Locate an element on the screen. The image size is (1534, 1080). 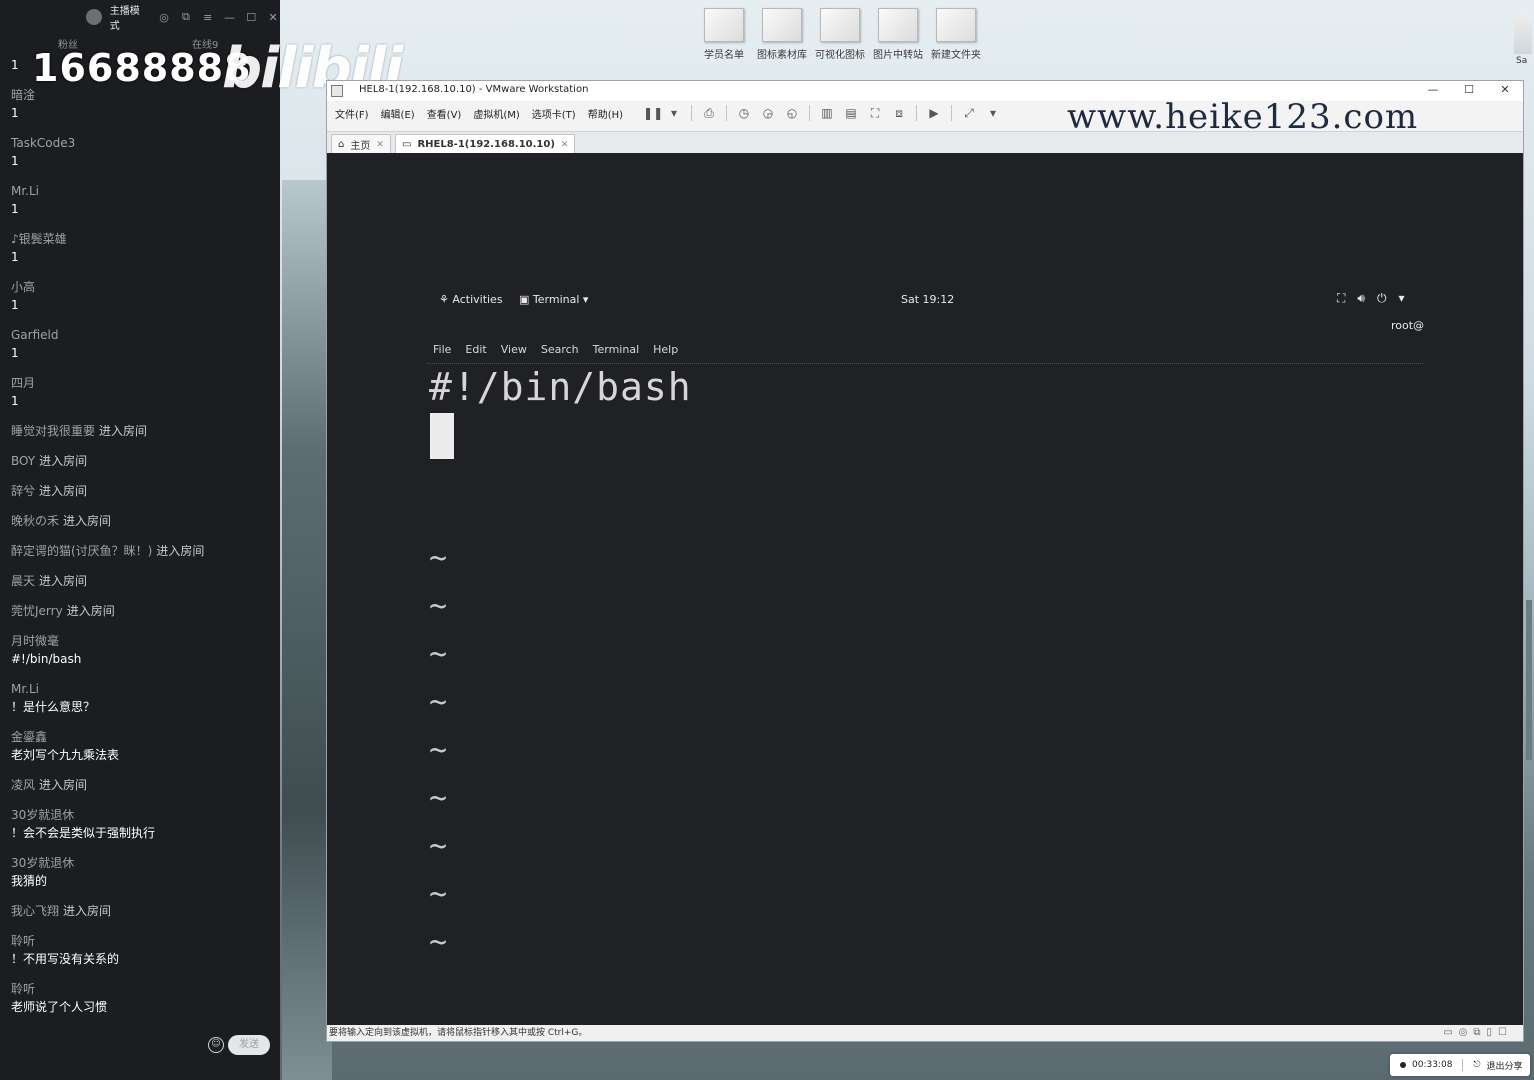
enter-room-event: 凌风 进入房间 is located at coordinates (49, 785).